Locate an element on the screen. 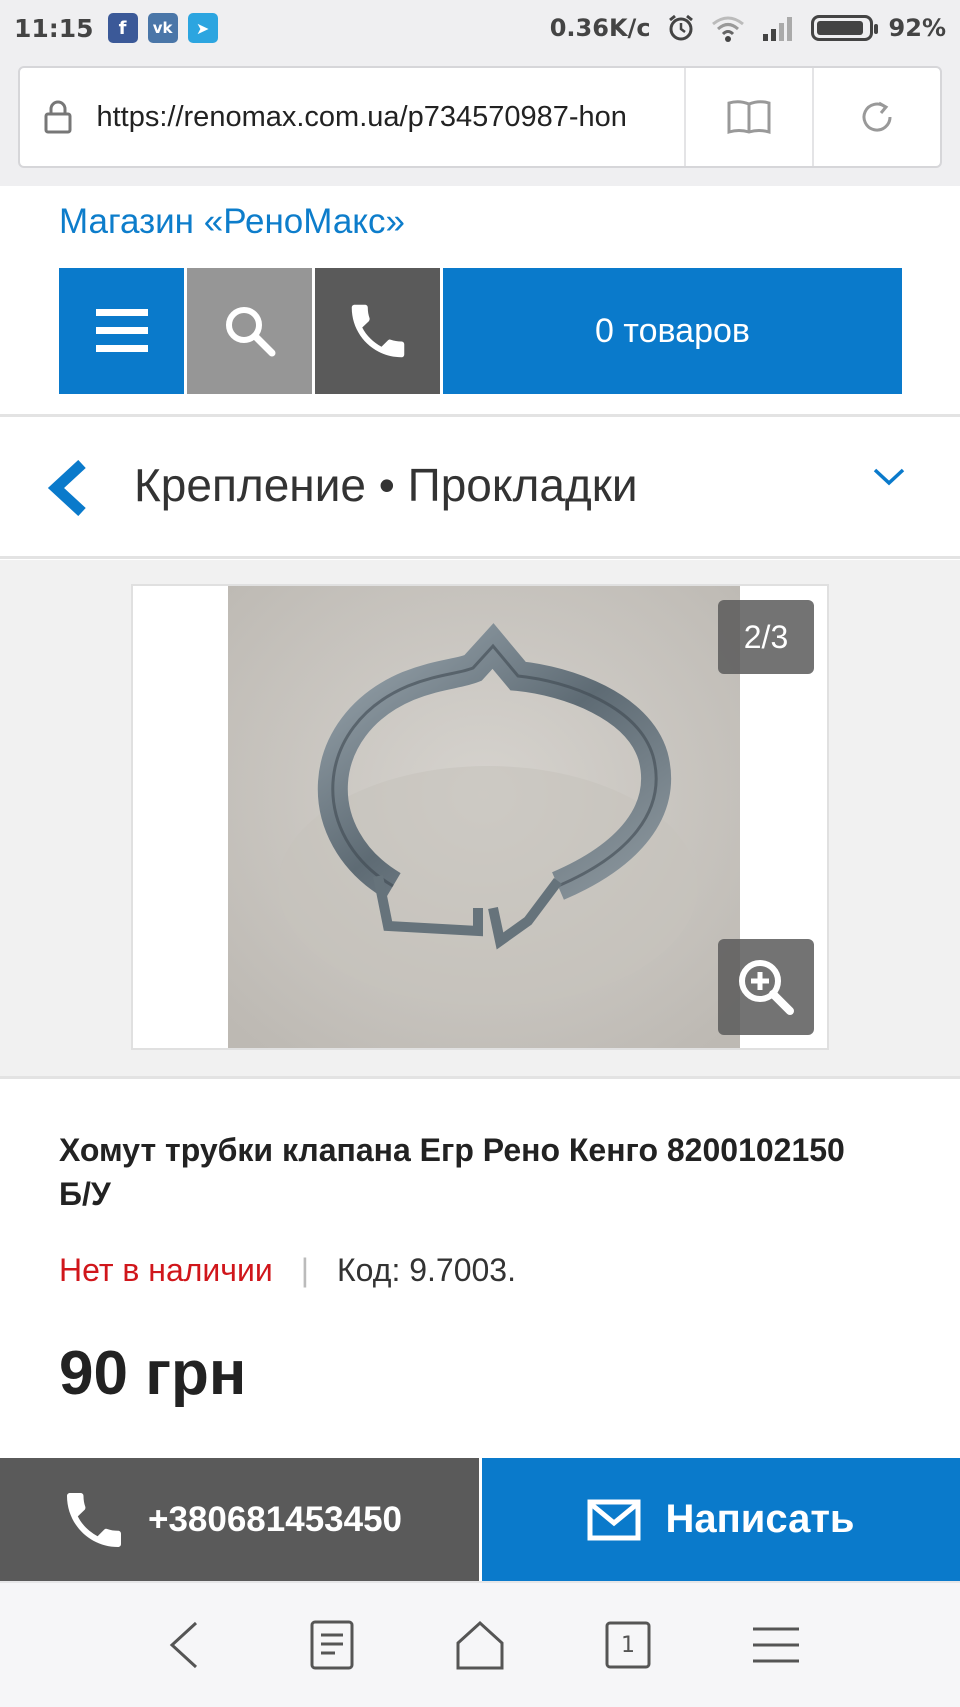 This screenshot has width=960, height=1707. store-name-link: Магазин «РеноМакс» is located at coordinates (232, 222).